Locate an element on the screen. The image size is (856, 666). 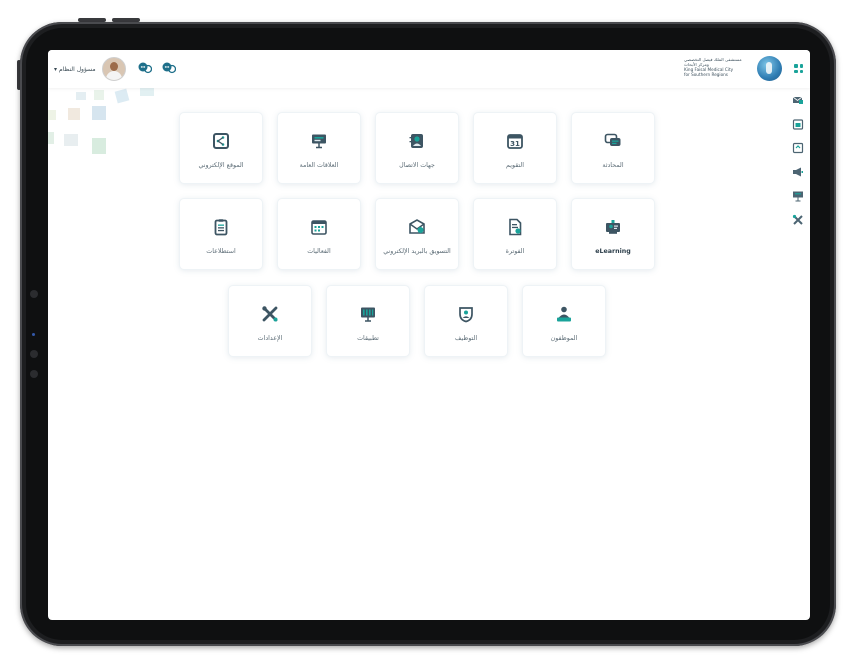
invoice-icon is located at coordinates (515, 227).